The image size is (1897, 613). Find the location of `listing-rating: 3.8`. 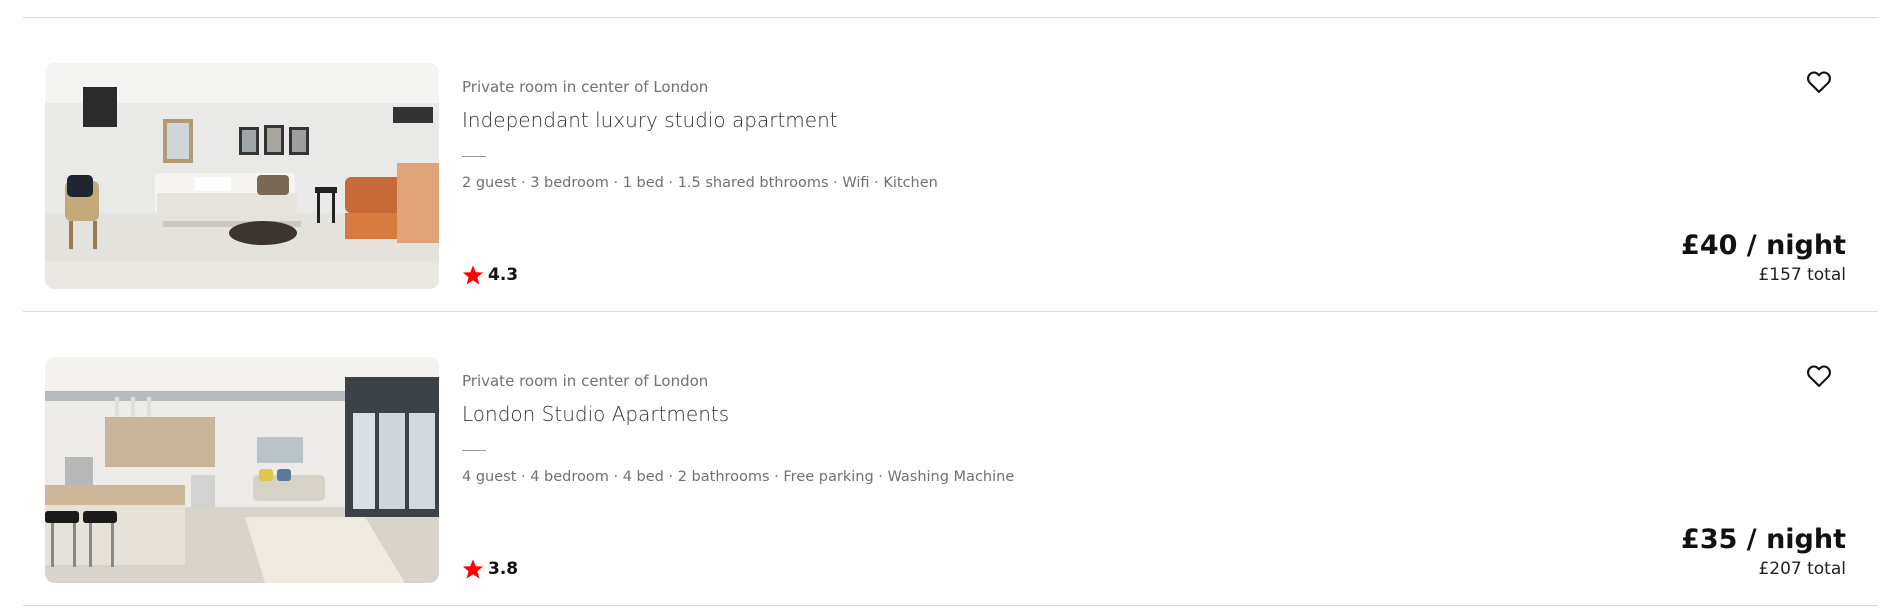

listing-rating: 3.8 is located at coordinates (490, 569).